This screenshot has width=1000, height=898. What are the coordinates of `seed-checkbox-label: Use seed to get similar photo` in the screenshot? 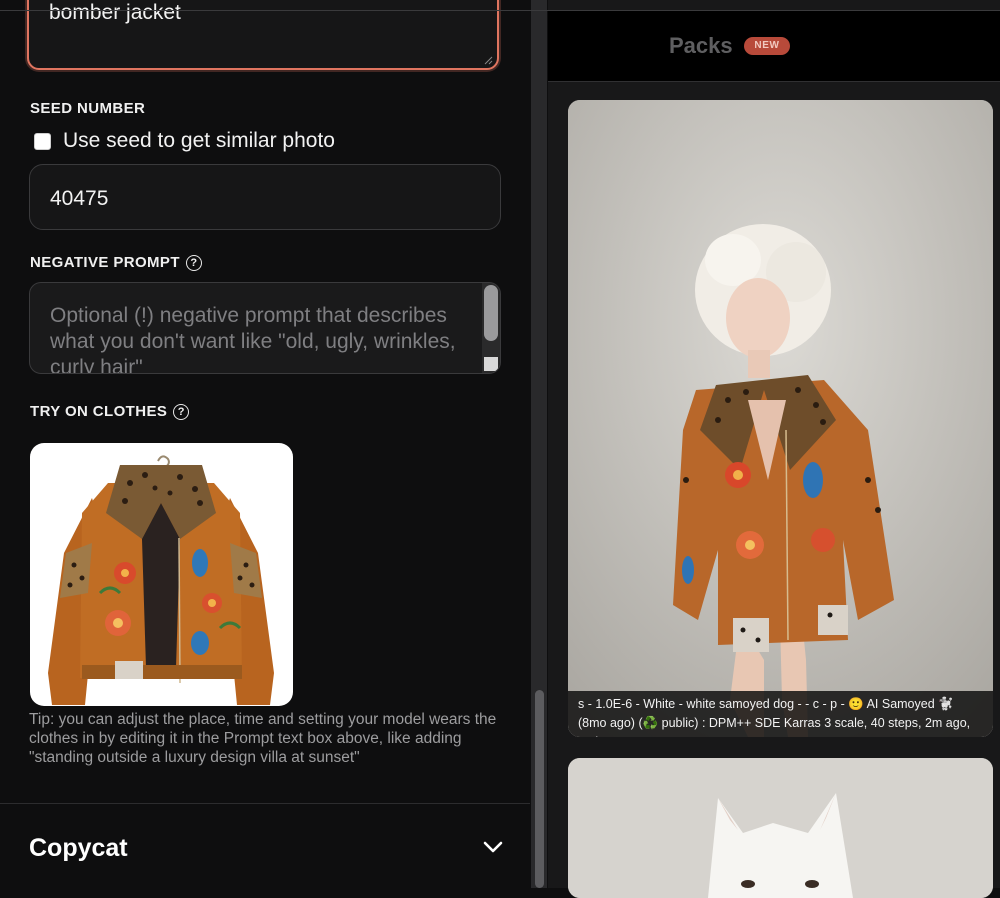 It's located at (199, 141).